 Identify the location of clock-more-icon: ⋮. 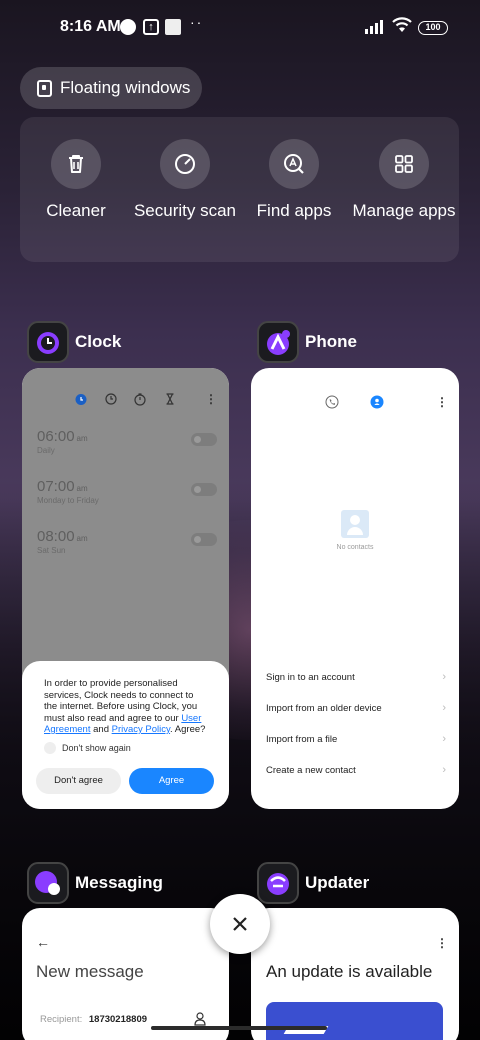
(212, 399).